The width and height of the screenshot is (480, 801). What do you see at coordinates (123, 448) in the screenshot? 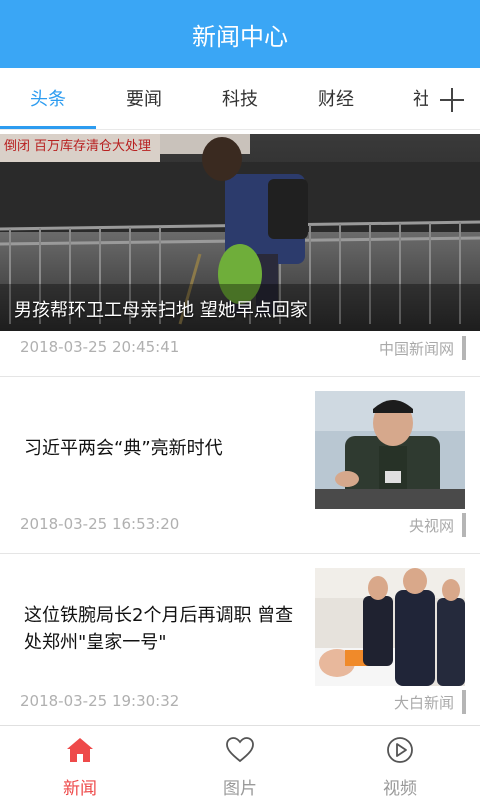
I see `news-headline: 习近平两会“典”亮新时代` at bounding box center [123, 448].